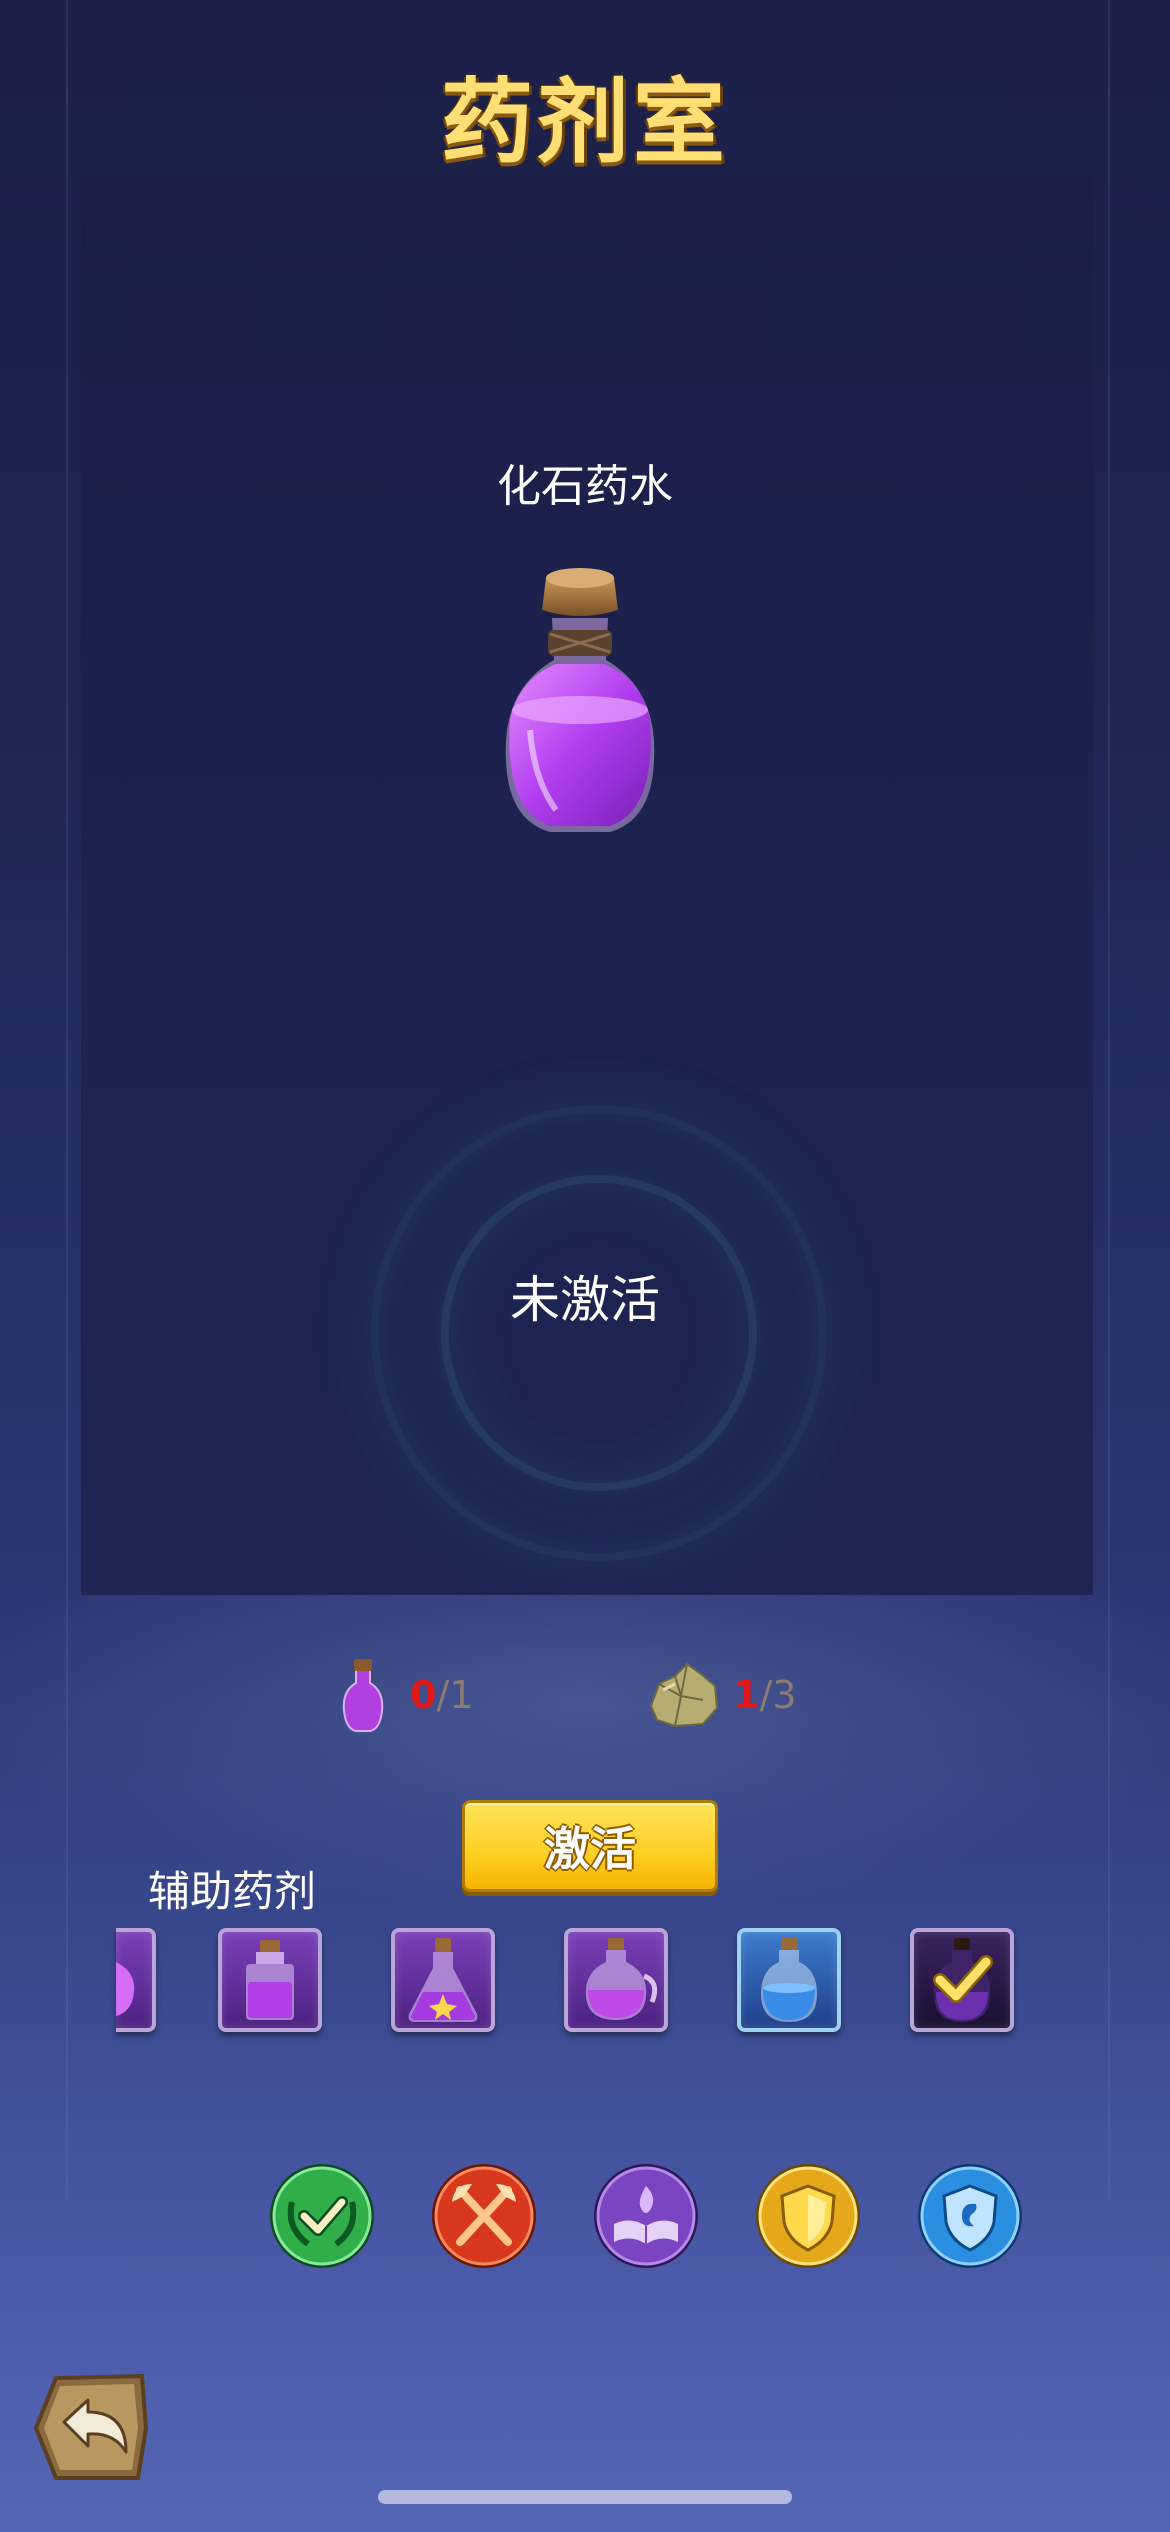  Describe the element at coordinates (461, 1695) in the screenshot. I see `requirement-potion-need: 1` at that location.